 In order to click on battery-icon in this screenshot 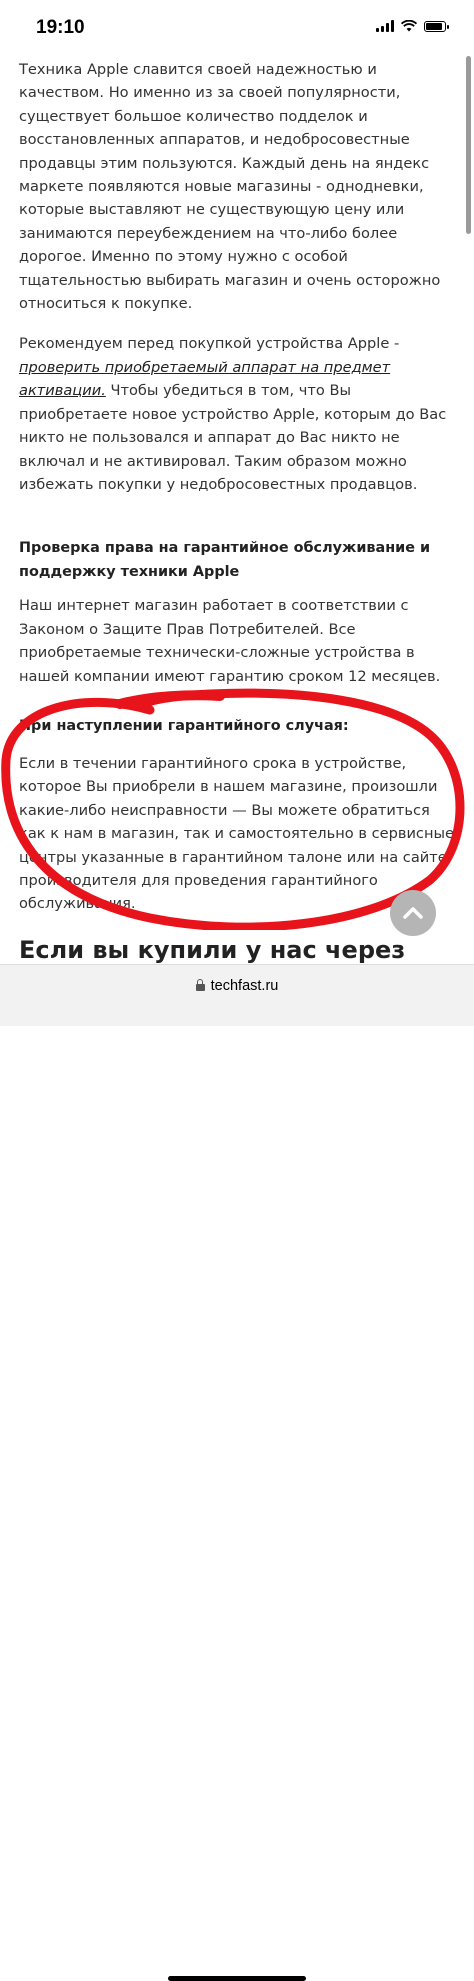, I will do `click(436, 26)`.